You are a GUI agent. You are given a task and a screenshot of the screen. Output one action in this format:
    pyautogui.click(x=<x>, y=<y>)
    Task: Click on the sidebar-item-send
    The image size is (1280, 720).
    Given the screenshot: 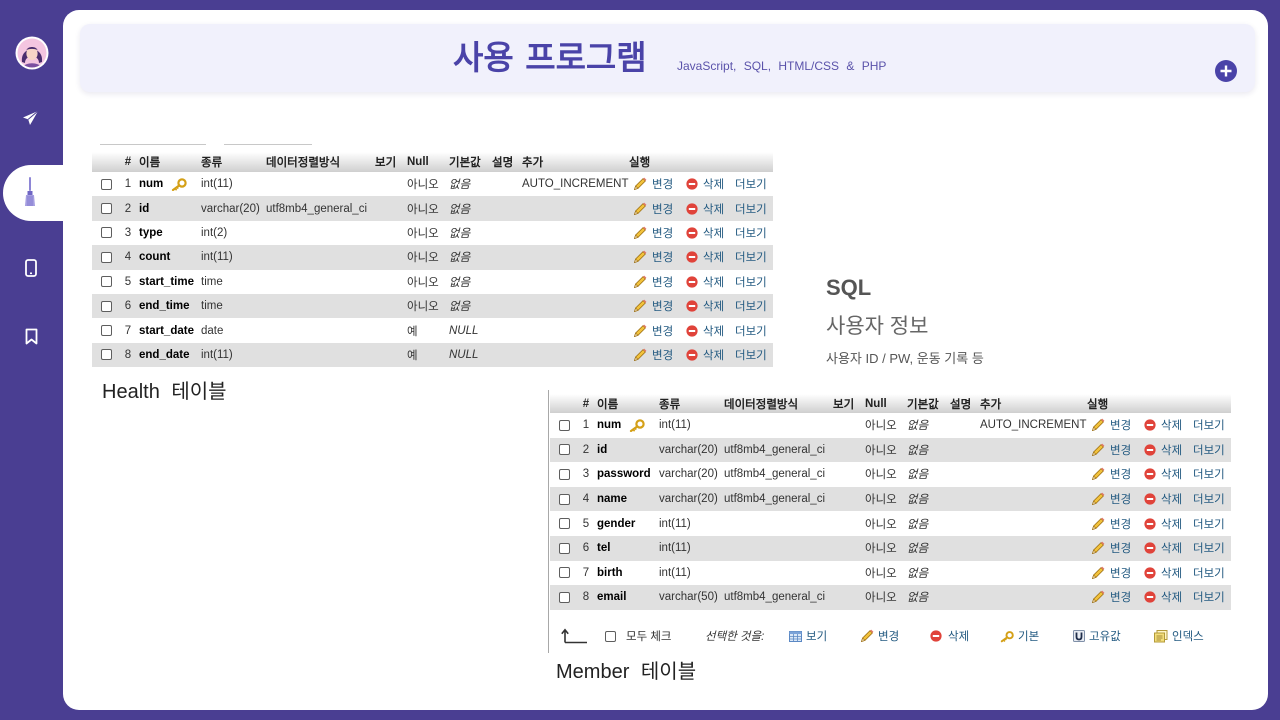 What is the action you would take?
    pyautogui.click(x=30, y=118)
    